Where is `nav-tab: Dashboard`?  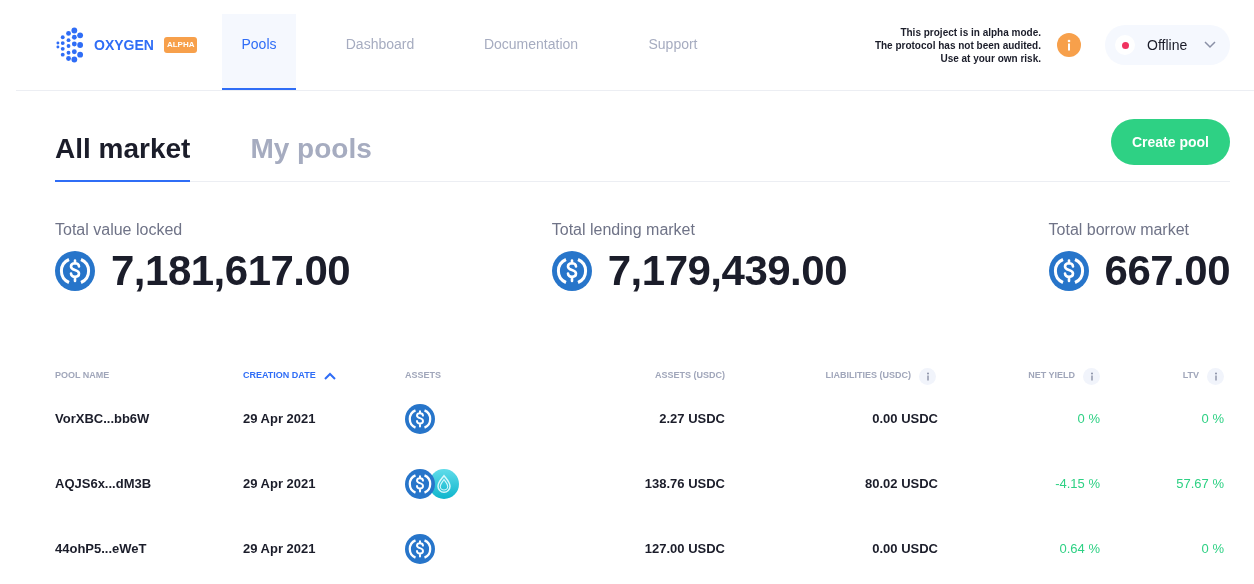 nav-tab: Dashboard is located at coordinates (380, 52).